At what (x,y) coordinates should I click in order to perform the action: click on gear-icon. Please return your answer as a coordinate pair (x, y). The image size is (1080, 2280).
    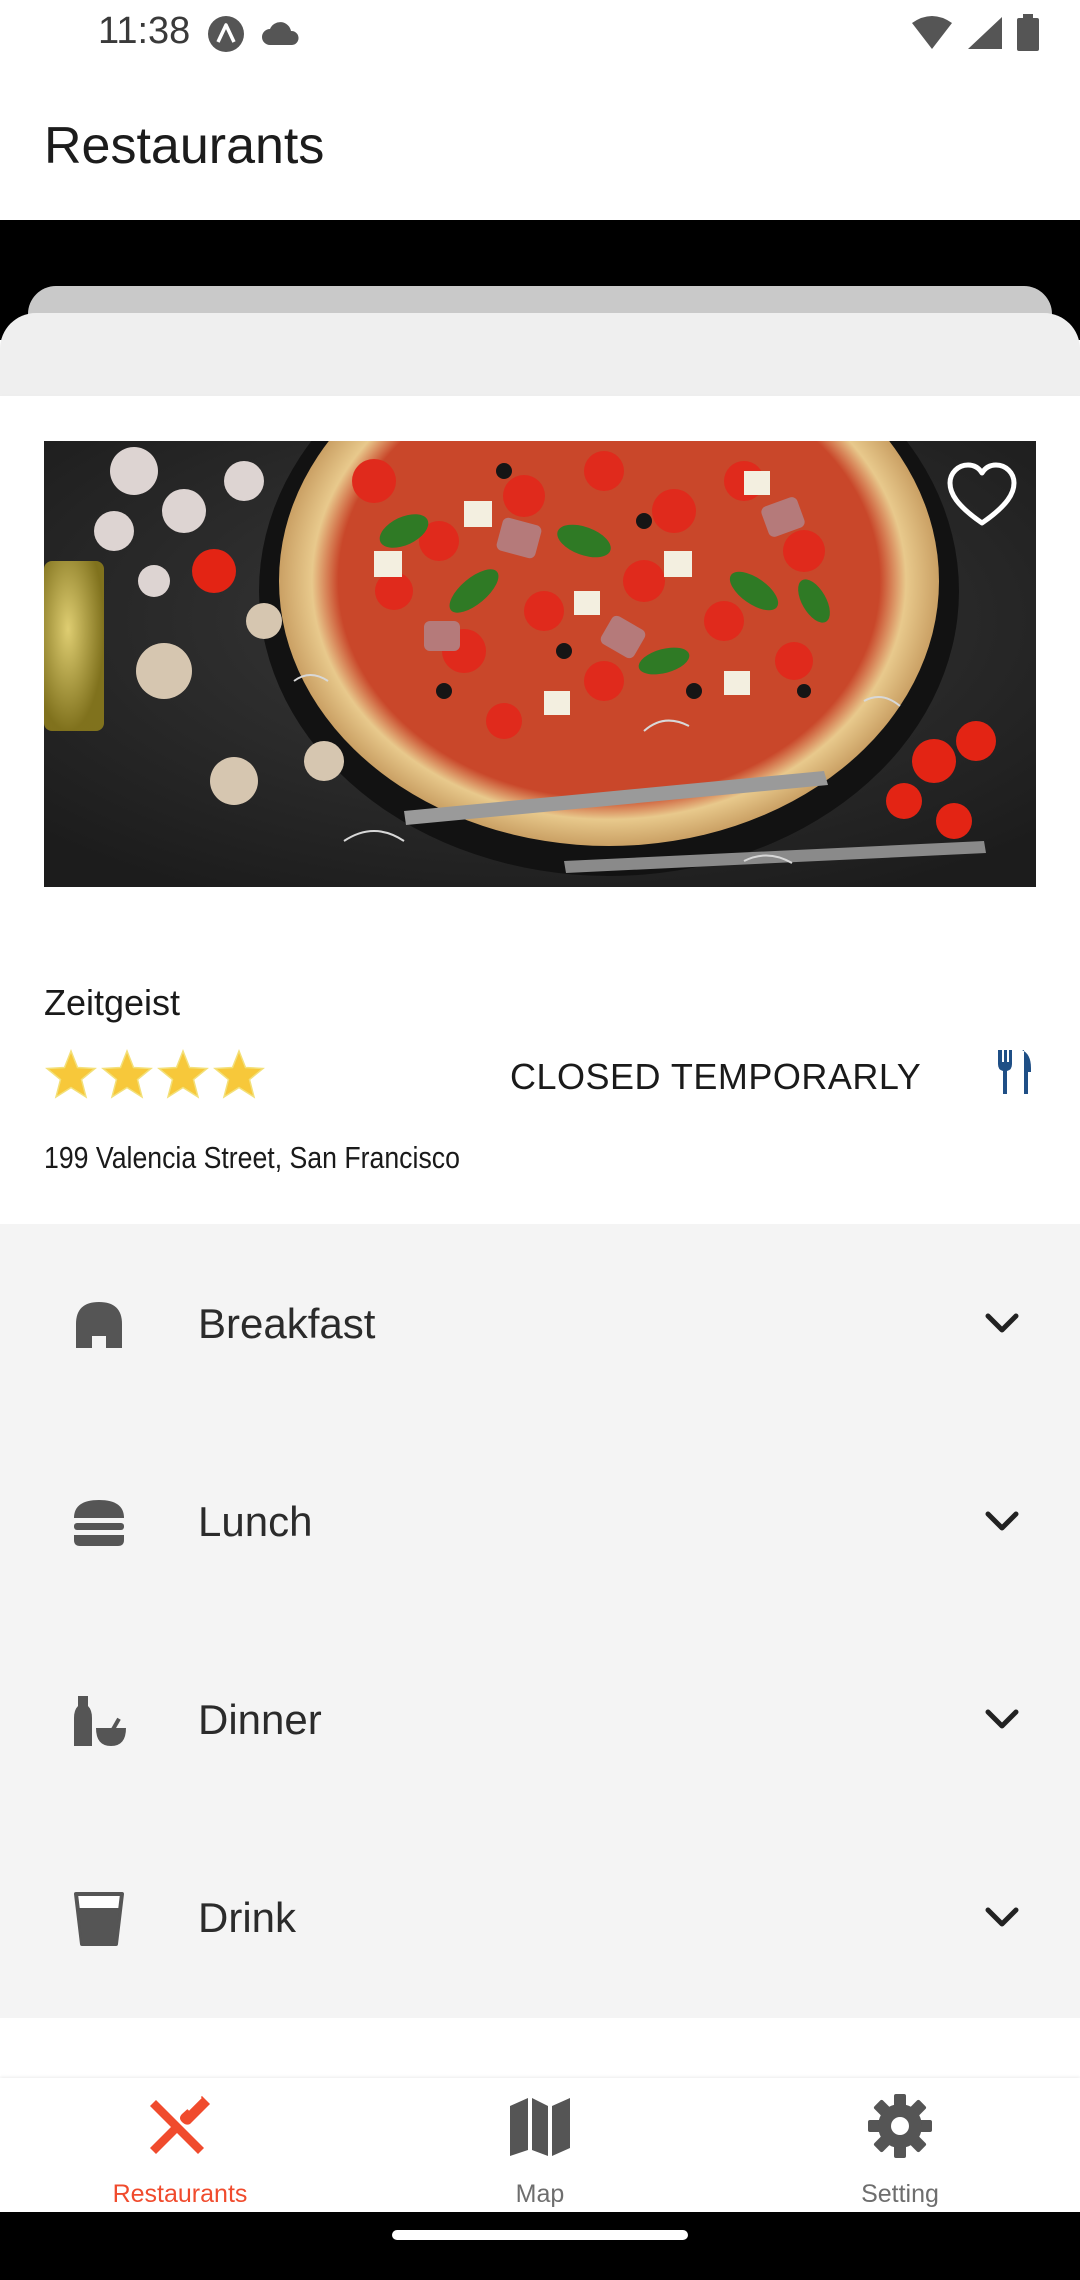
    Looking at the image, I should click on (900, 2126).